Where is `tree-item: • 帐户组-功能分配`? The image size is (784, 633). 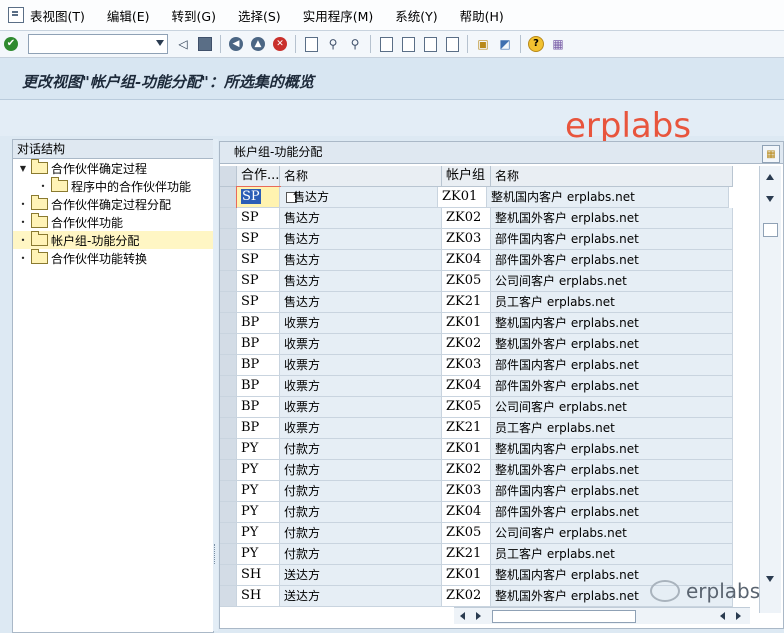
tree-item: • 帐户组-功能分配 is located at coordinates (113, 240).